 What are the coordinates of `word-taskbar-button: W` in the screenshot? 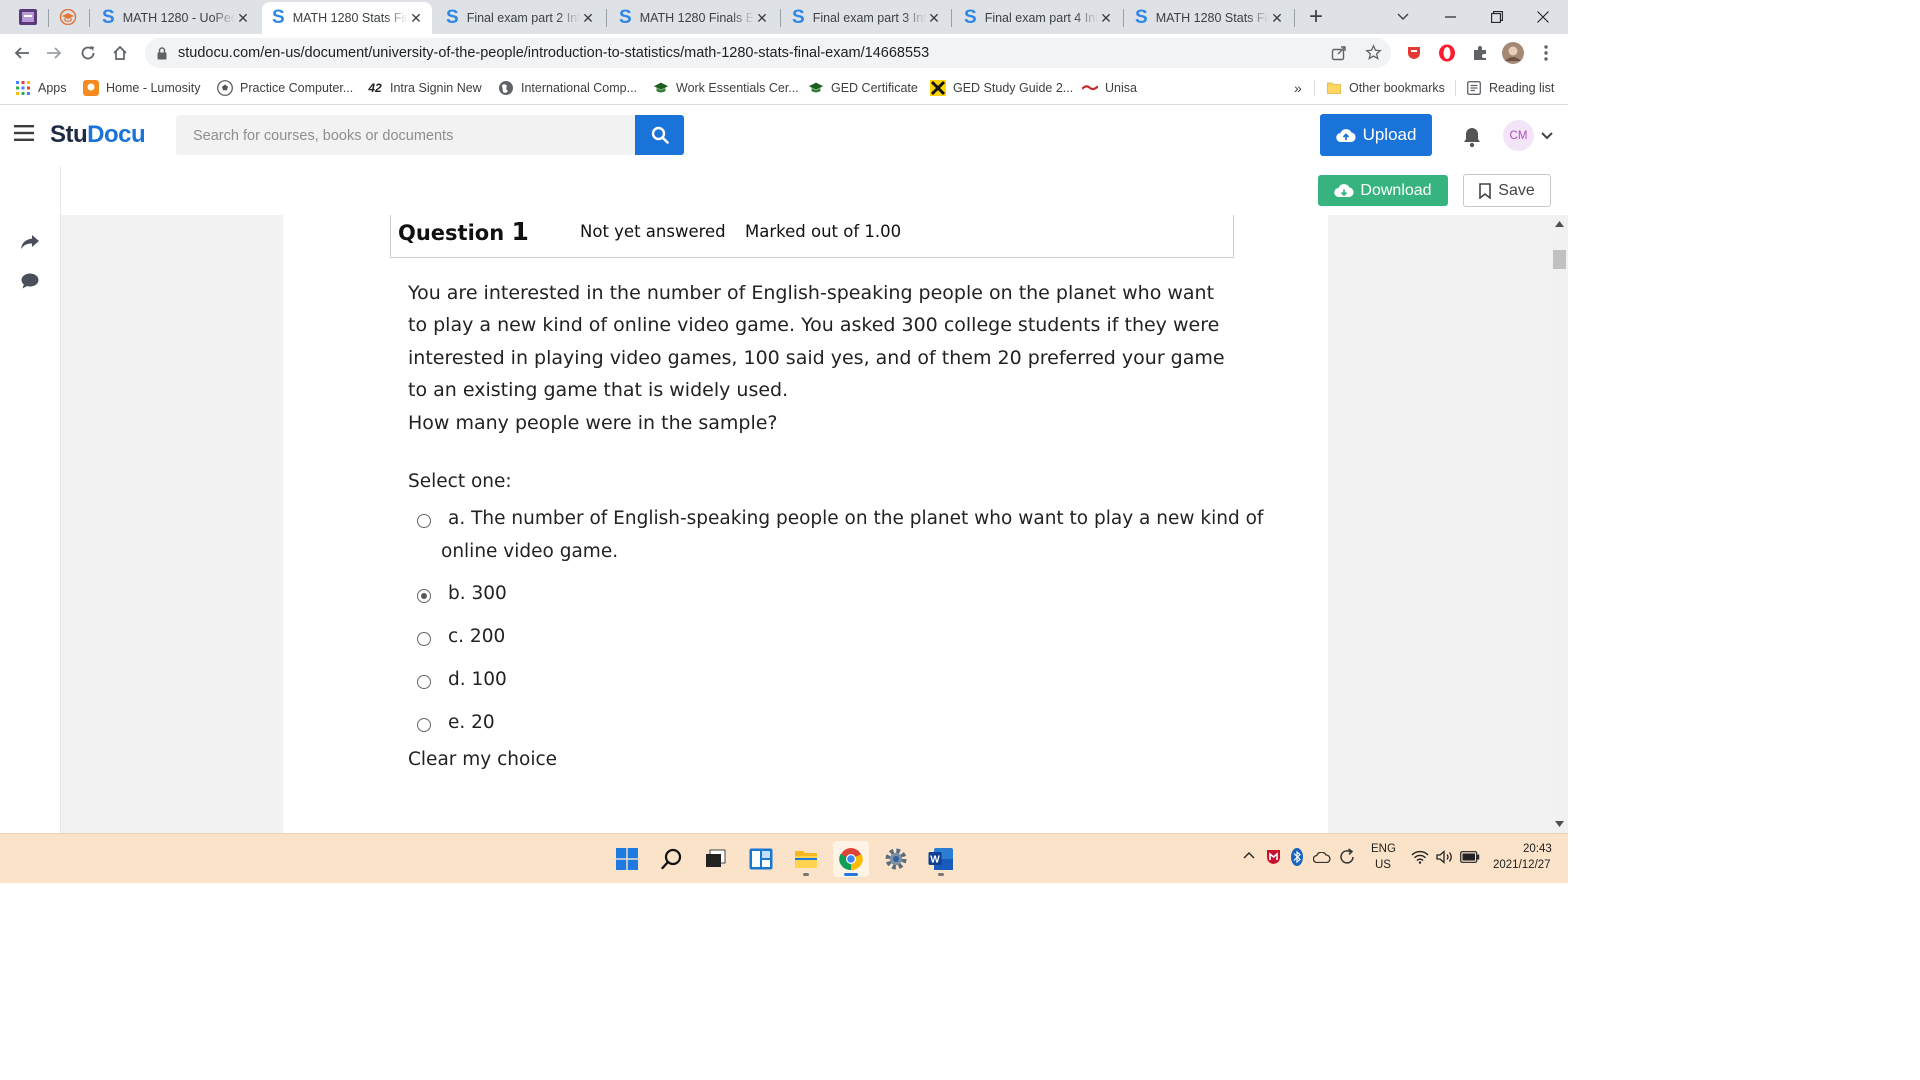 It's located at (941, 859).